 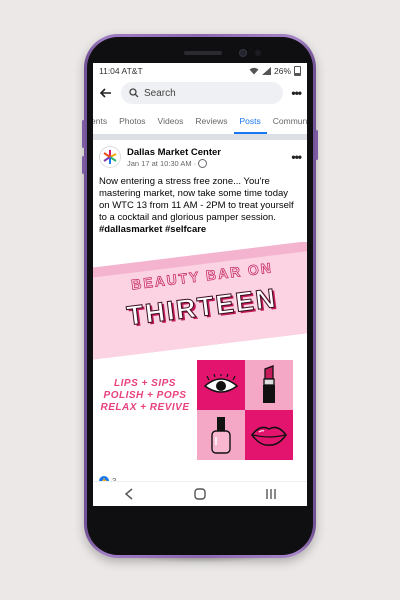 I want to click on status-time: 11:04, so click(x=109, y=70).